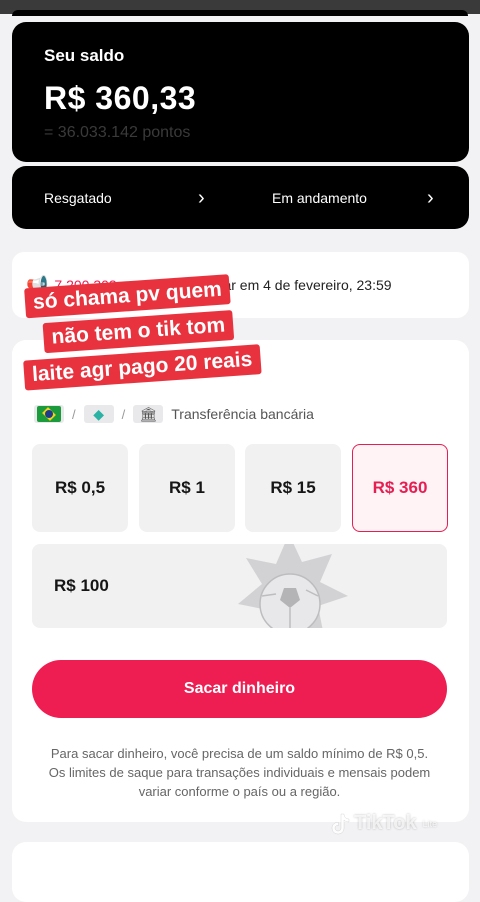 Image resolution: width=480 pixels, height=902 pixels. Describe the element at coordinates (117, 132) in the screenshot. I see `balance-points: = 36.033.142 pontos` at that location.